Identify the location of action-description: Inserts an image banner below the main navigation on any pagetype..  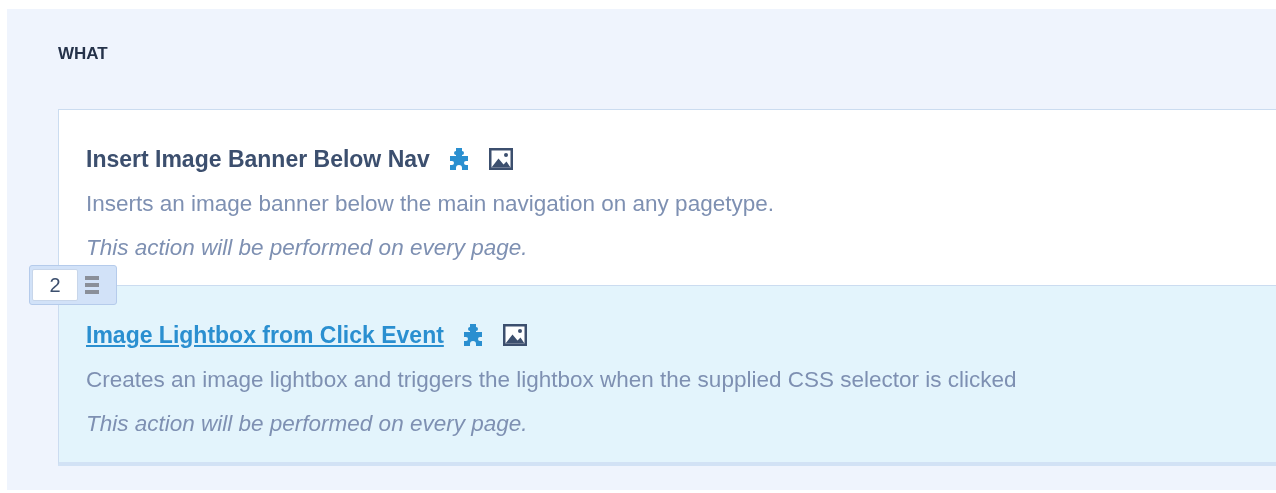
(430, 204).